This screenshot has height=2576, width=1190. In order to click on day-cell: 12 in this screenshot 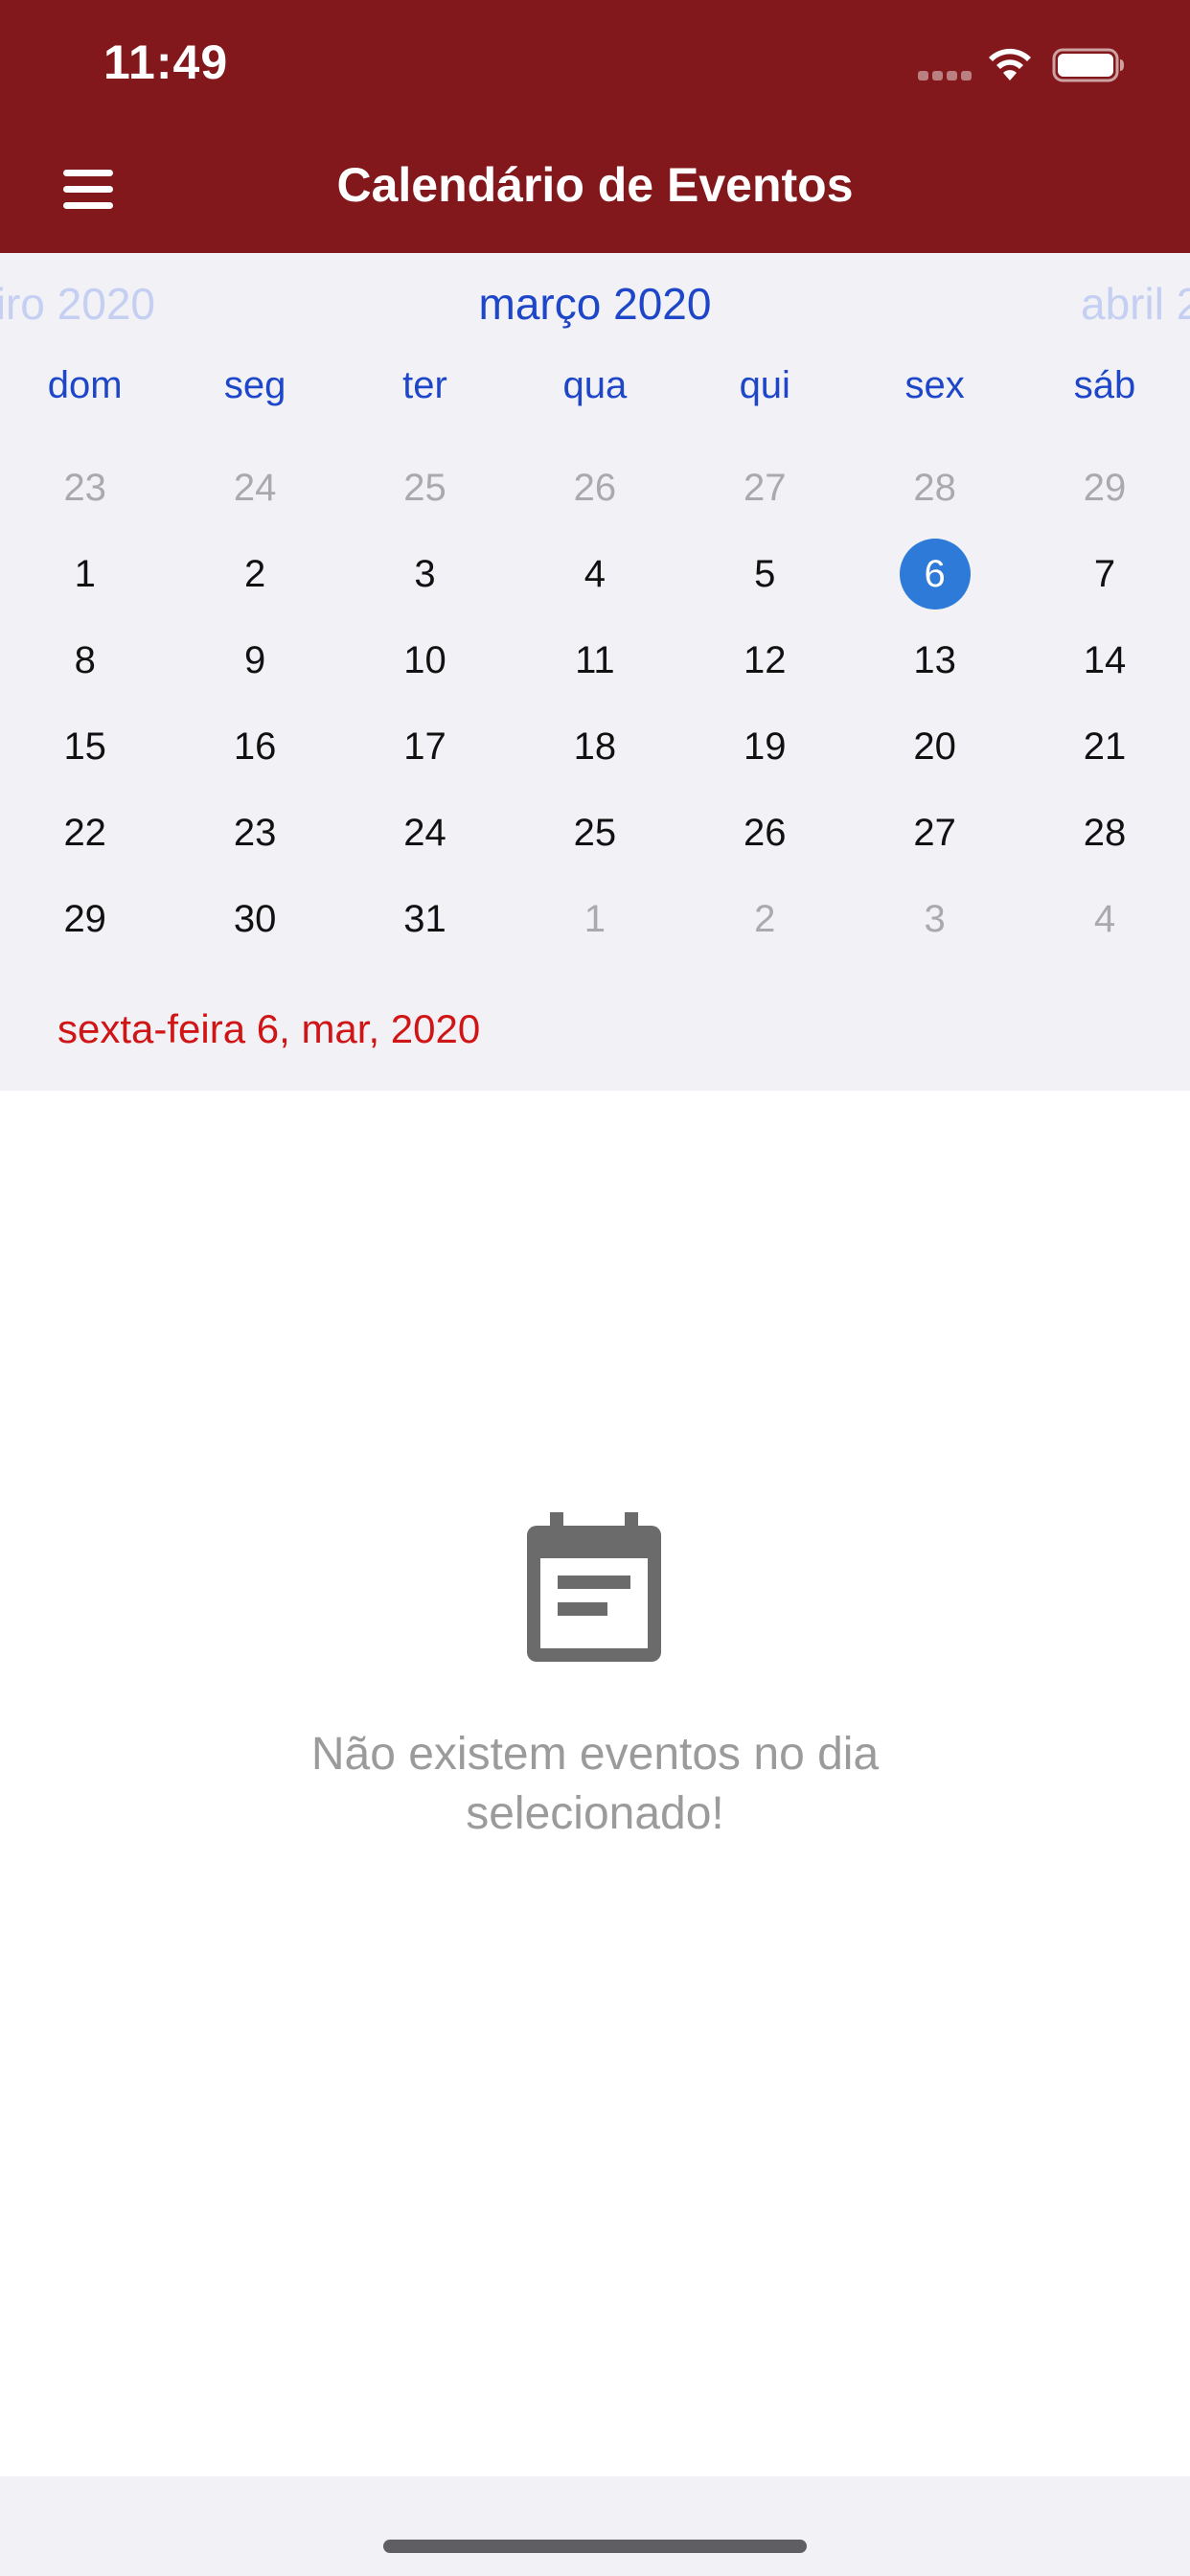, I will do `click(765, 660)`.